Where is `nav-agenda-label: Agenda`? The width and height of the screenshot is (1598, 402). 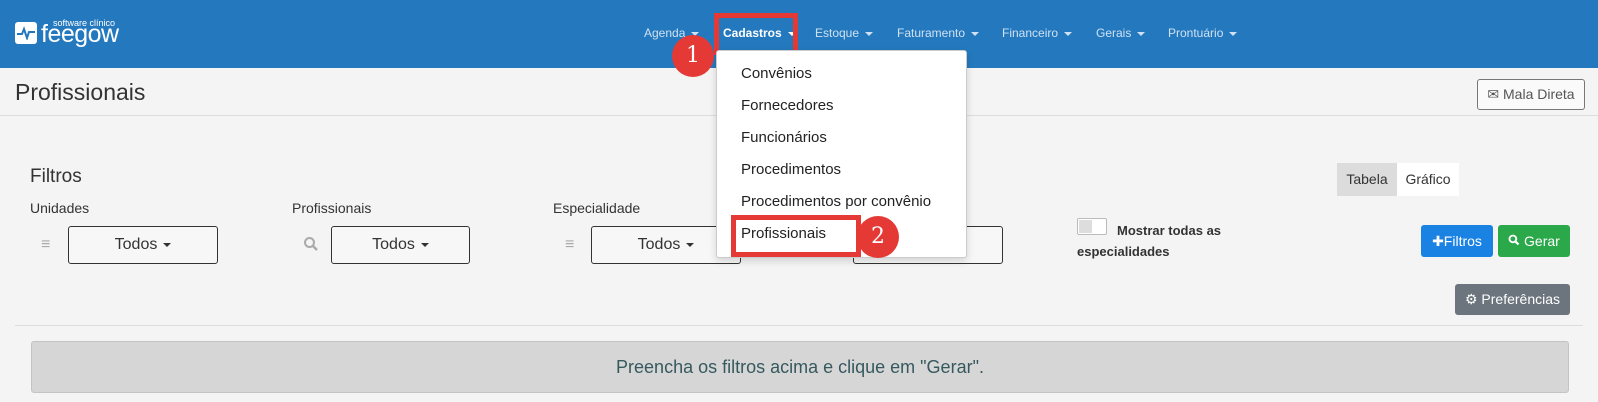 nav-agenda-label: Agenda is located at coordinates (665, 33).